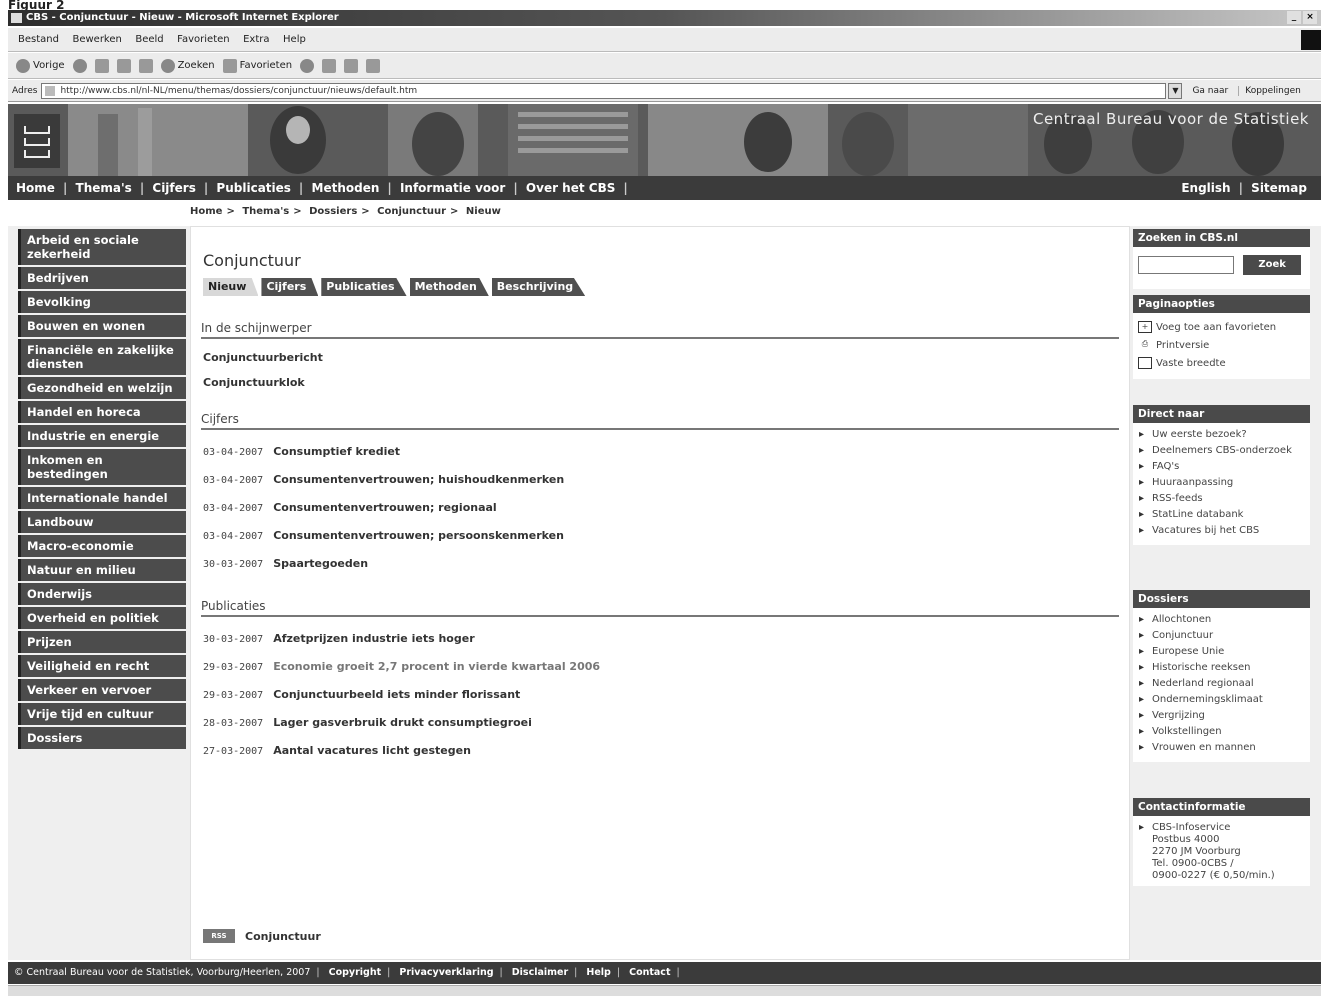 The height and width of the screenshot is (996, 1321). What do you see at coordinates (1221, 684) in the screenshot?
I see `dossier-link: Nederland regionaal` at bounding box center [1221, 684].